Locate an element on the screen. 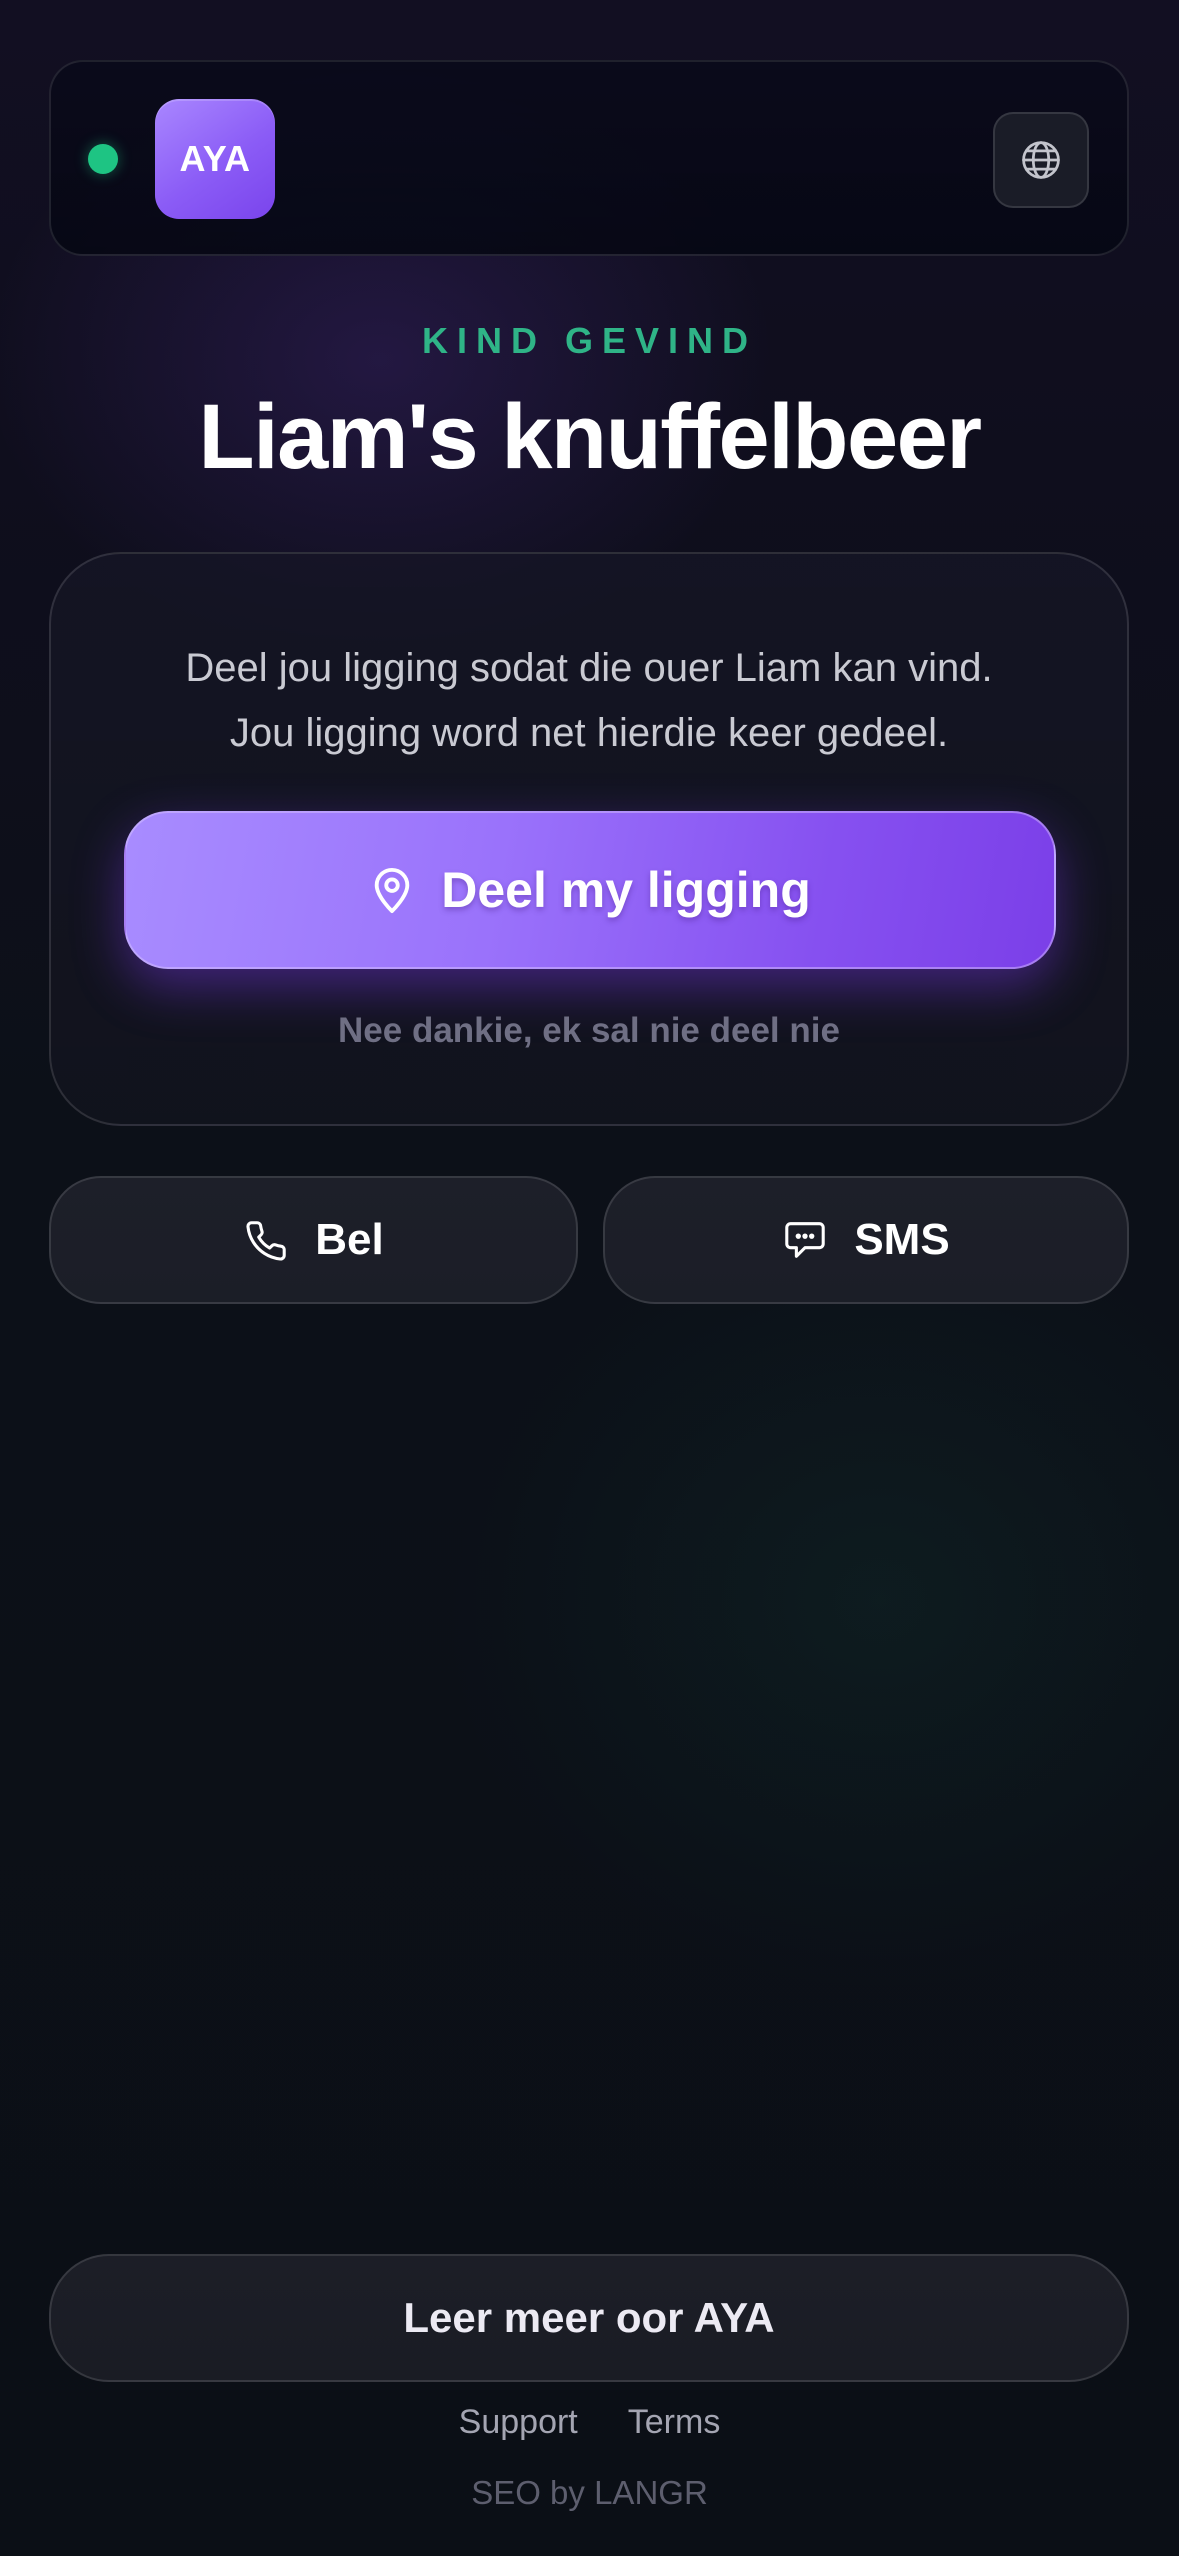 The height and width of the screenshot is (2556, 1179). language-button is located at coordinates (1041, 160).